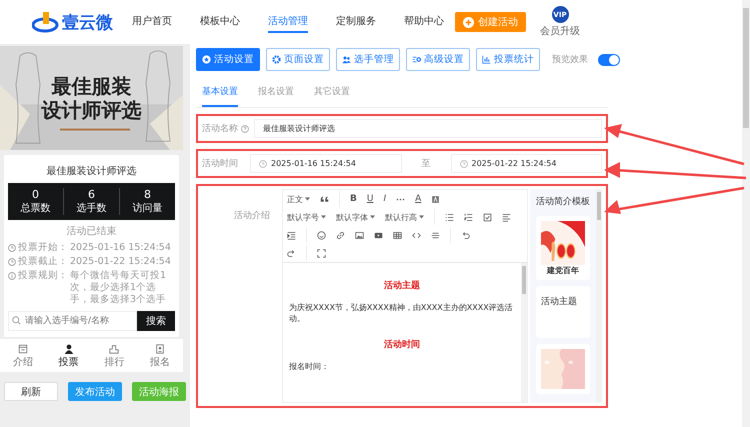 The width and height of the screenshot is (750, 427). I want to click on stat-label: 访问量, so click(147, 208).